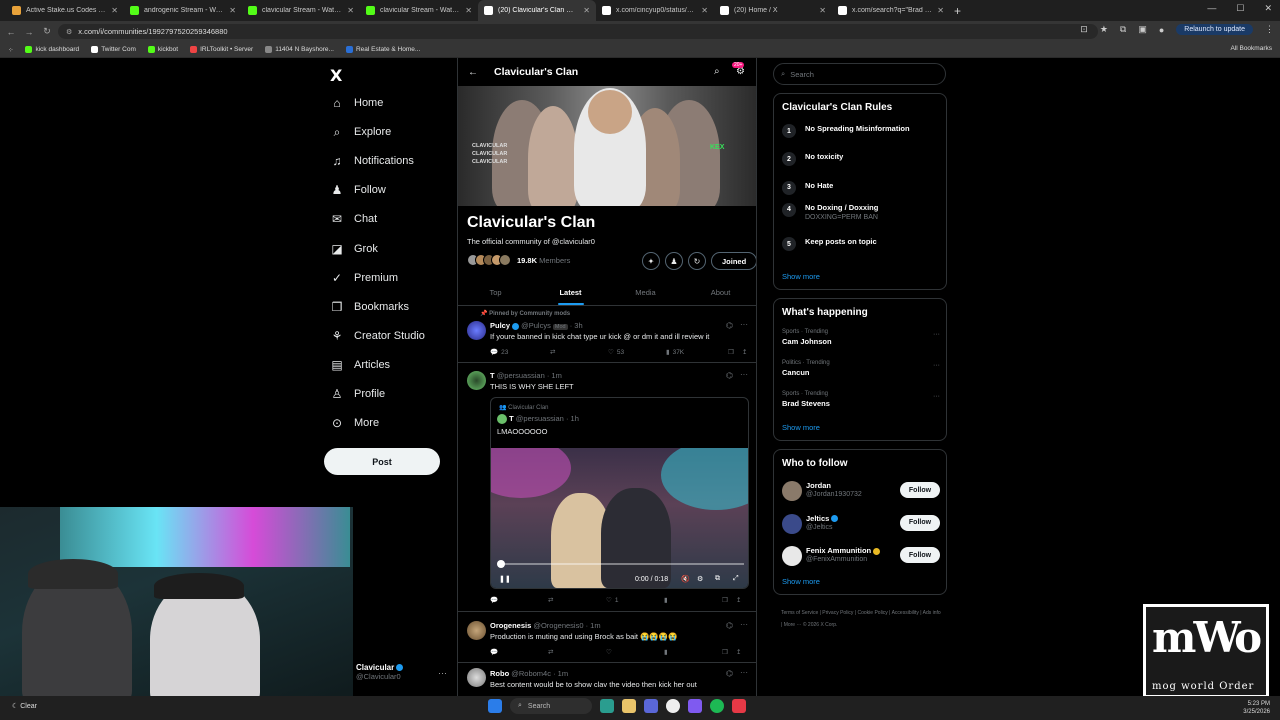 This screenshot has height=720, width=1280. I want to click on rules-show-more: Show more, so click(801, 276).